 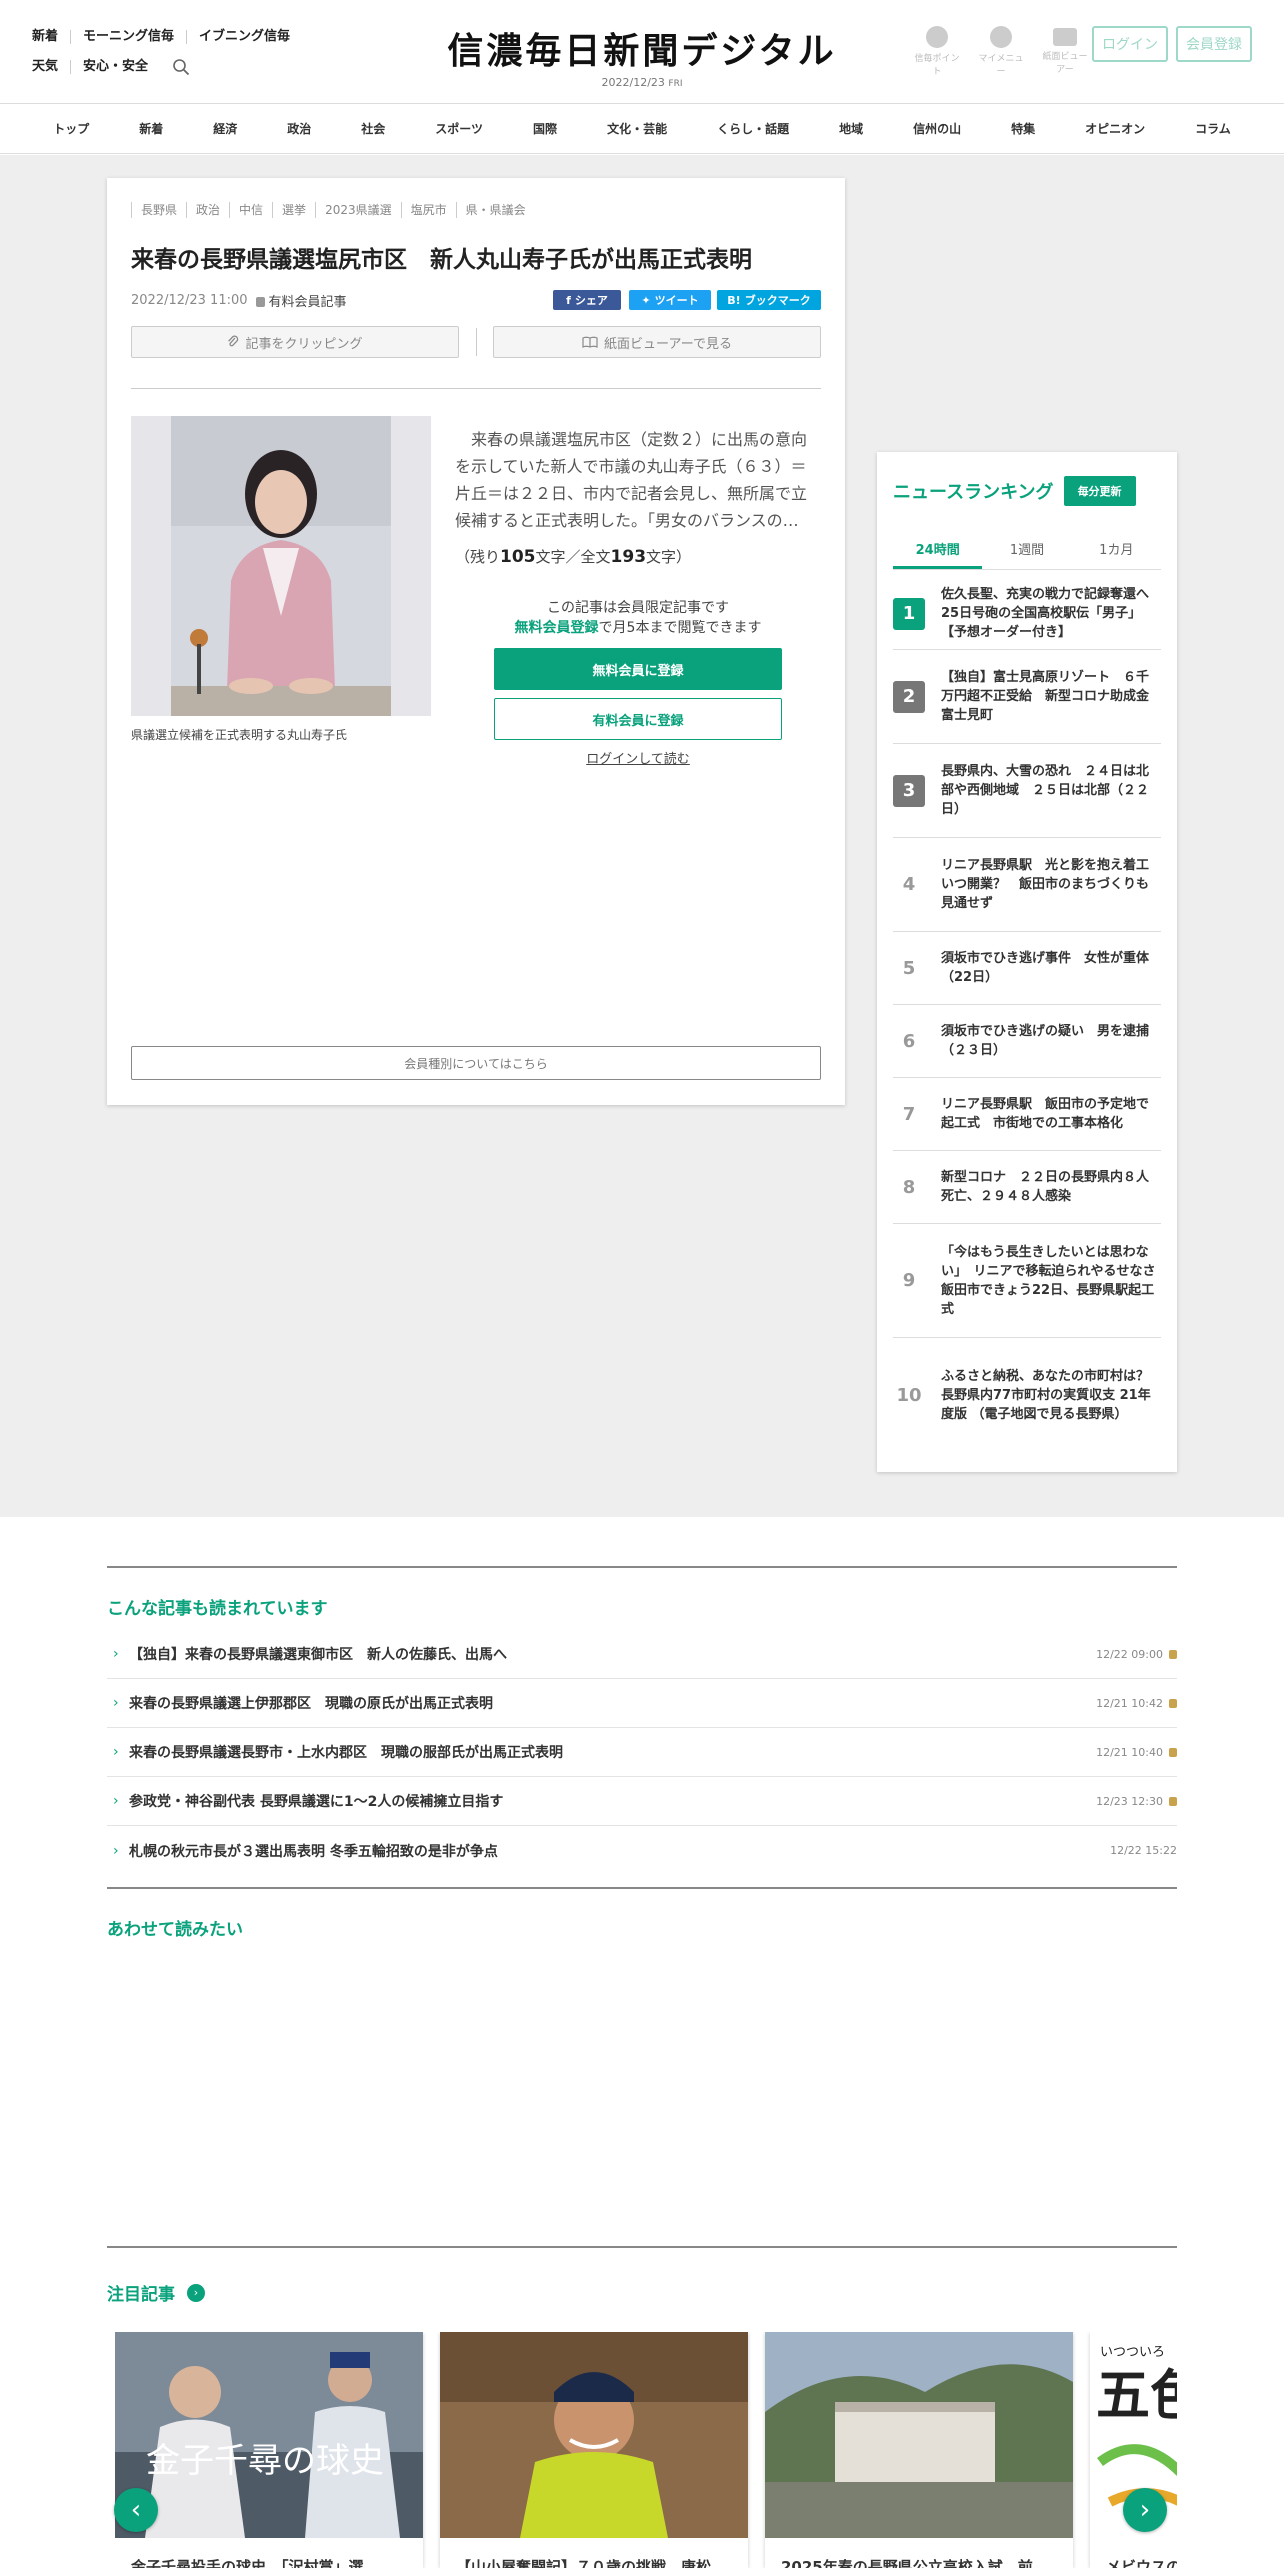 What do you see at coordinates (545, 128) in the screenshot?
I see `nav-international: 国際` at bounding box center [545, 128].